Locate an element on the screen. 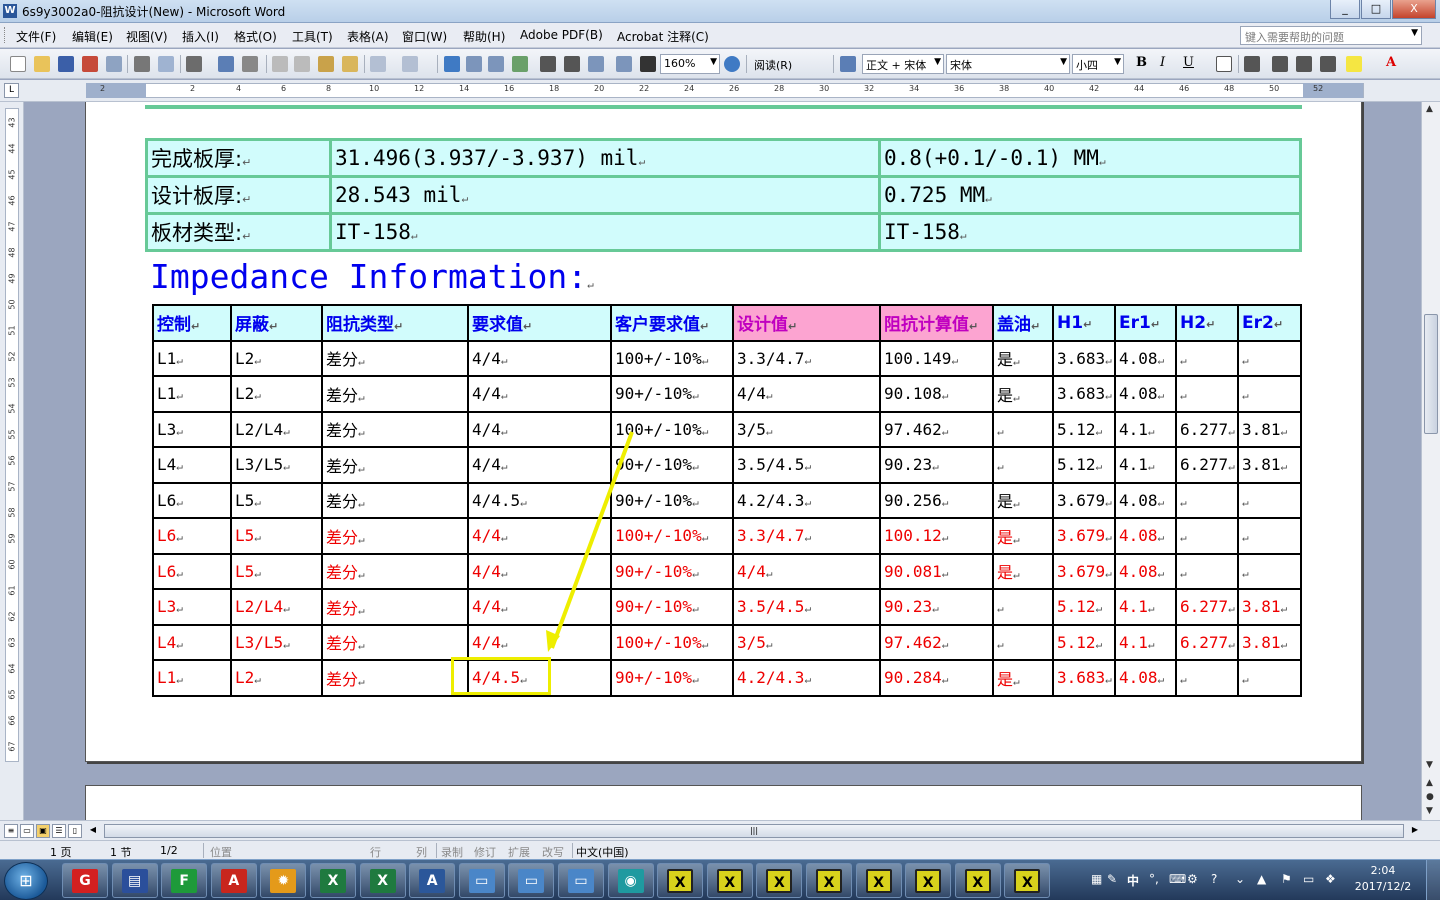 The image size is (1440, 900). research-icon is located at coordinates (250, 64).